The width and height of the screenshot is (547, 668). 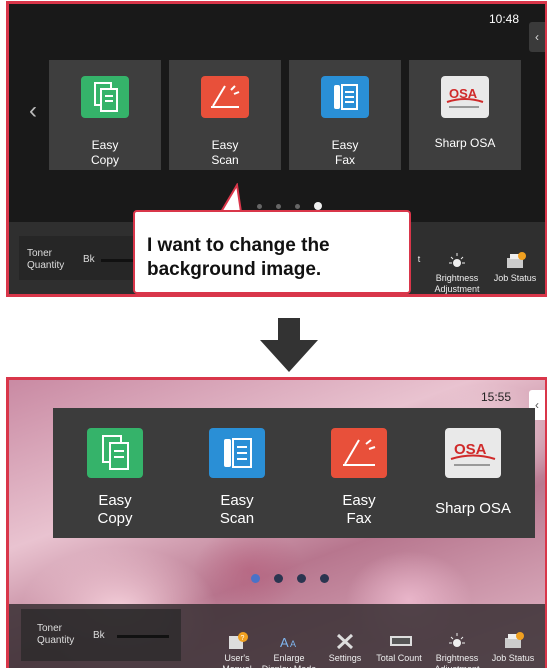 What do you see at coordinates (419, 259) in the screenshot?
I see `taskbar-partial-label: t` at bounding box center [419, 259].